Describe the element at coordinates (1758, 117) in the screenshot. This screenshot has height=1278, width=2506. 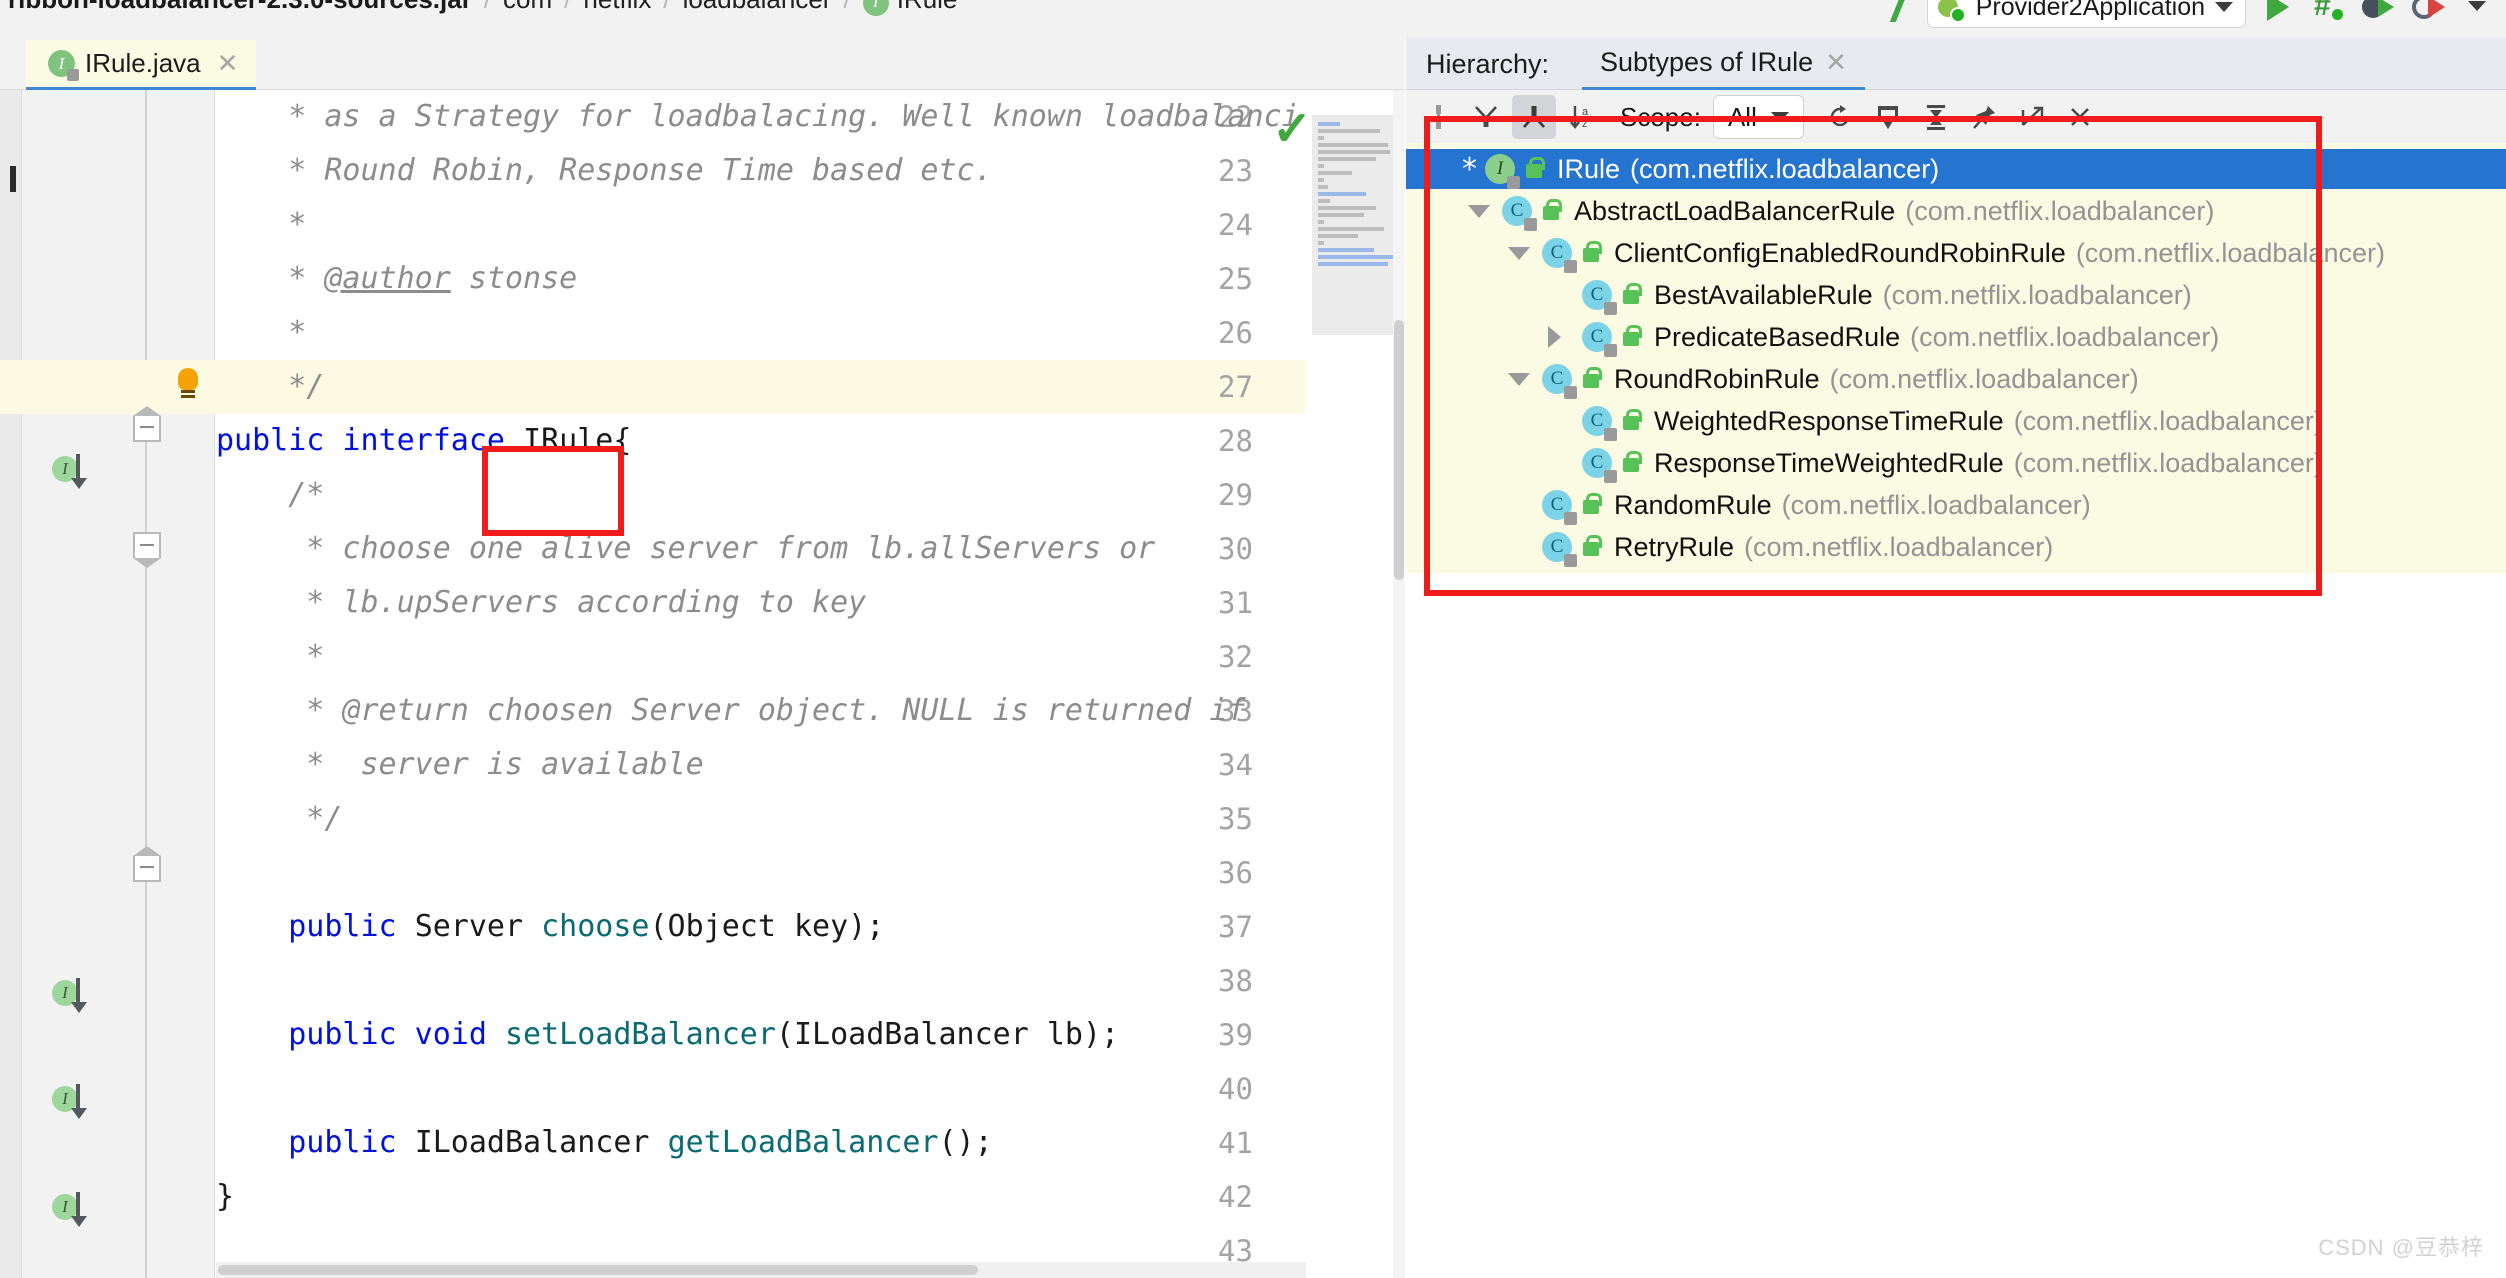
I see `scope-dropdown: All` at that location.